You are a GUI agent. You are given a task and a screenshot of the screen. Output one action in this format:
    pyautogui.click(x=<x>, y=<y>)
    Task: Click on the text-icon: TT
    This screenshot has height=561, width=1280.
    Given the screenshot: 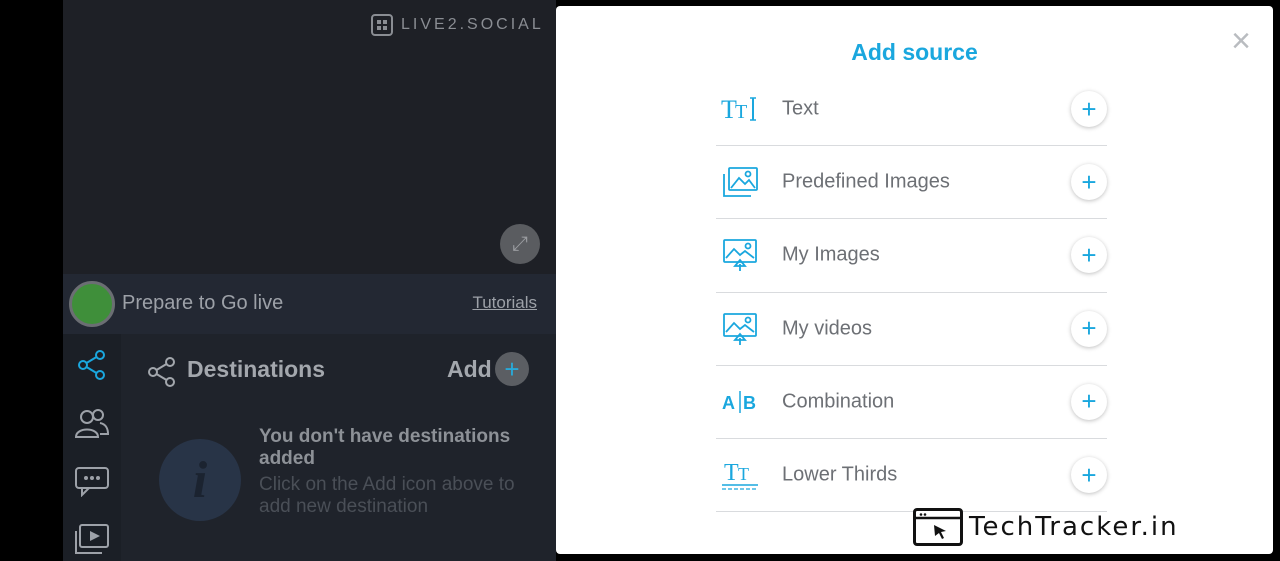 What is the action you would take?
    pyautogui.click(x=740, y=109)
    